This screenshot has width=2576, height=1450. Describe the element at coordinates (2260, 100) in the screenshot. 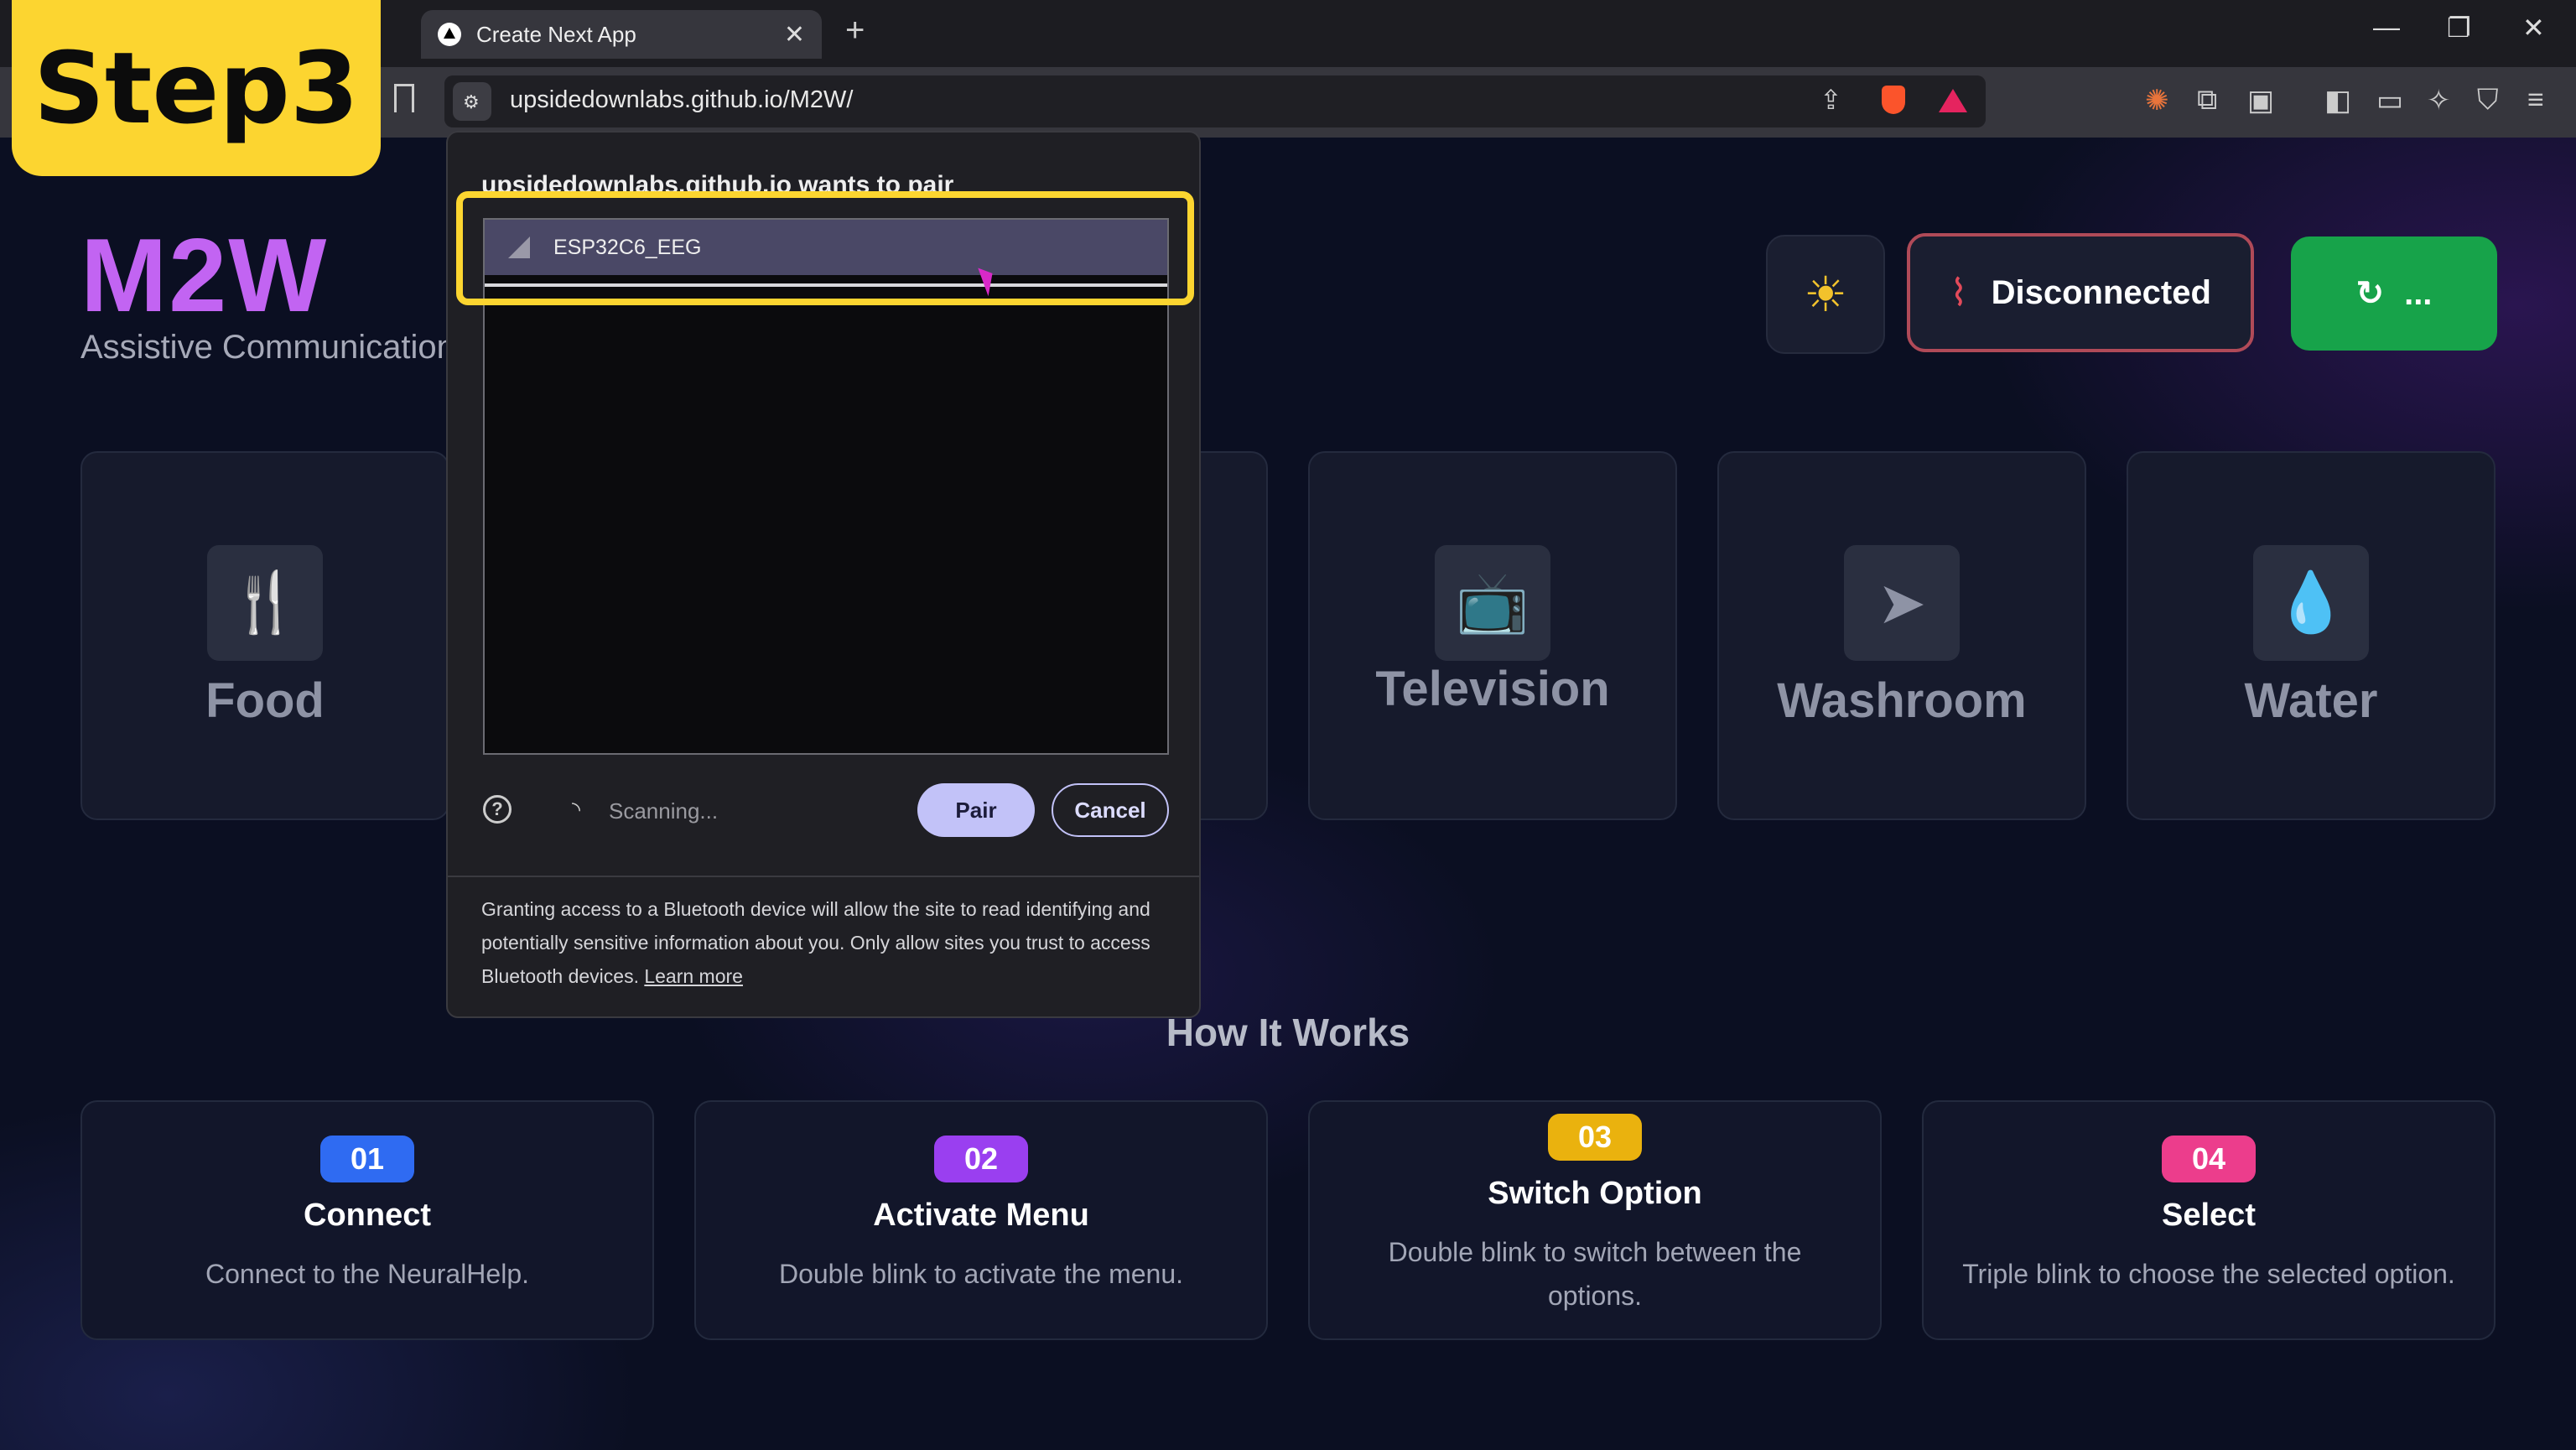

I see `reader-mode-icon: ▣` at that location.